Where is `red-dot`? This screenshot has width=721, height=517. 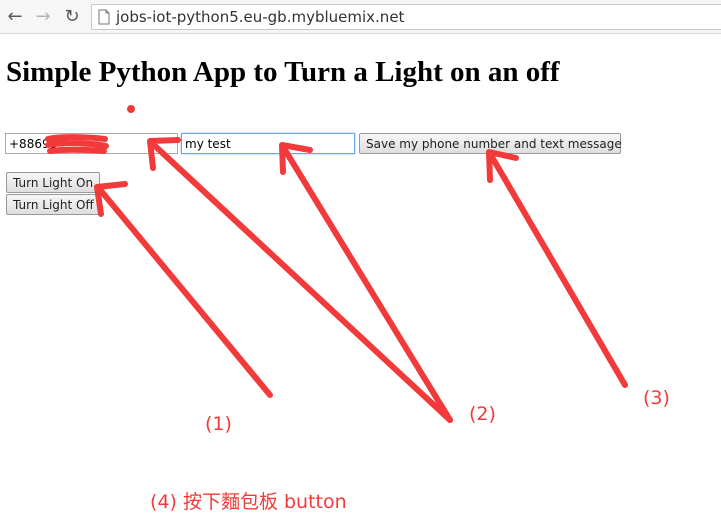 red-dot is located at coordinates (131, 109).